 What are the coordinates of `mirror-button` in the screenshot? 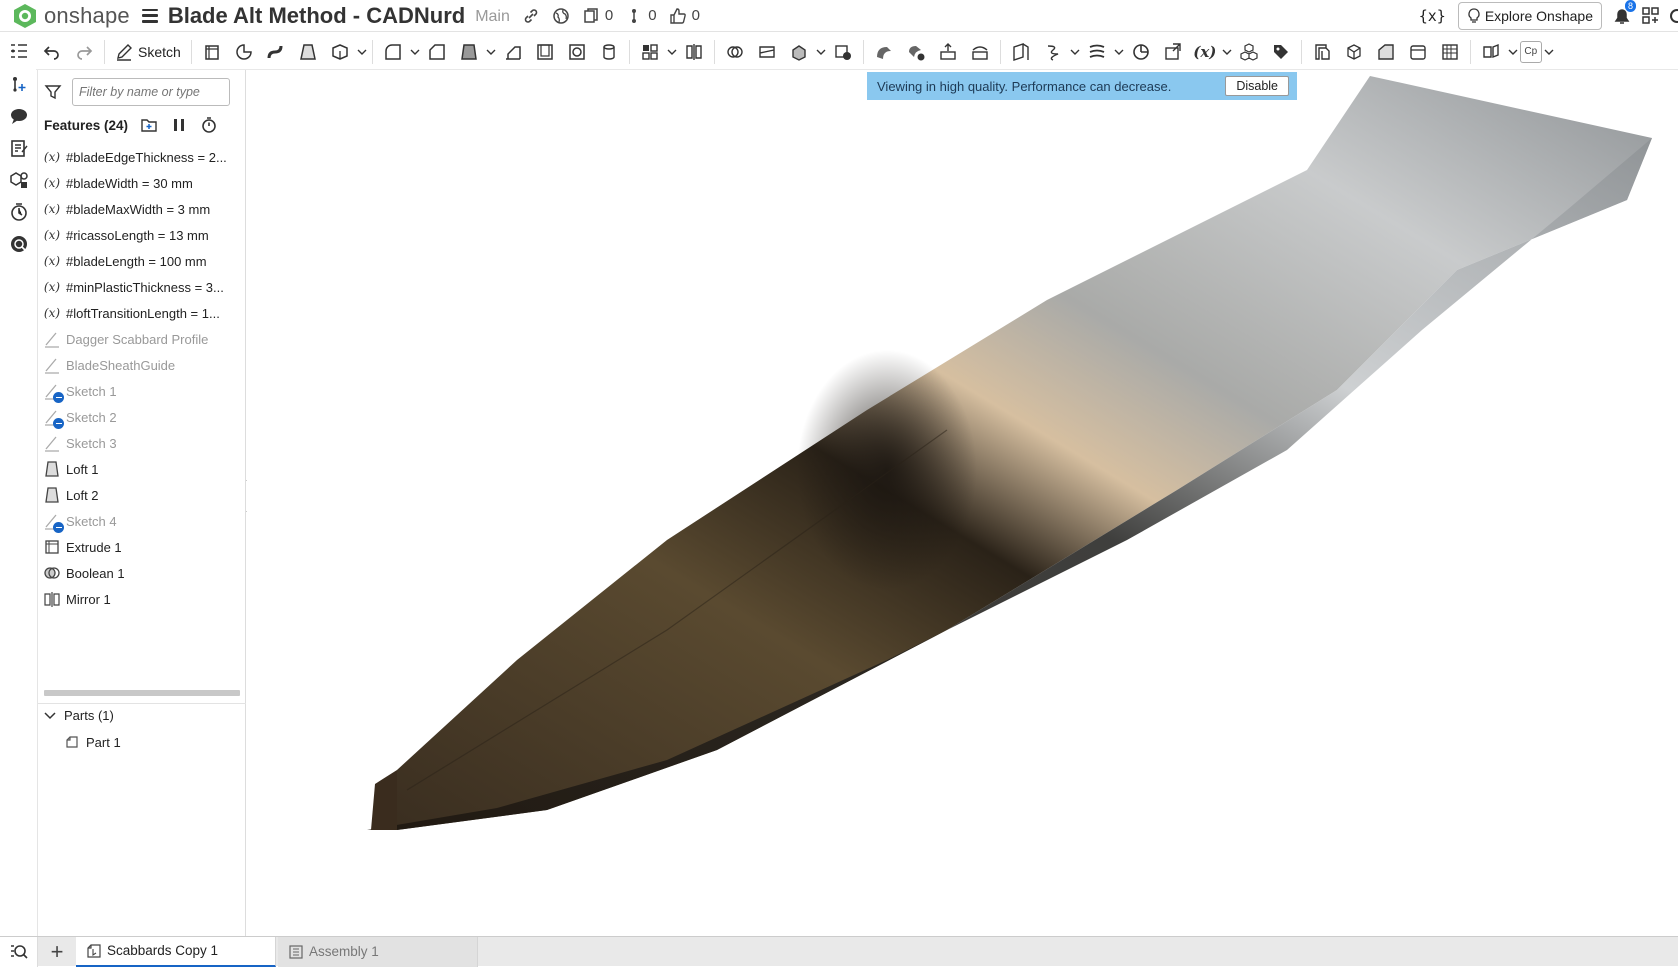 It's located at (694, 52).